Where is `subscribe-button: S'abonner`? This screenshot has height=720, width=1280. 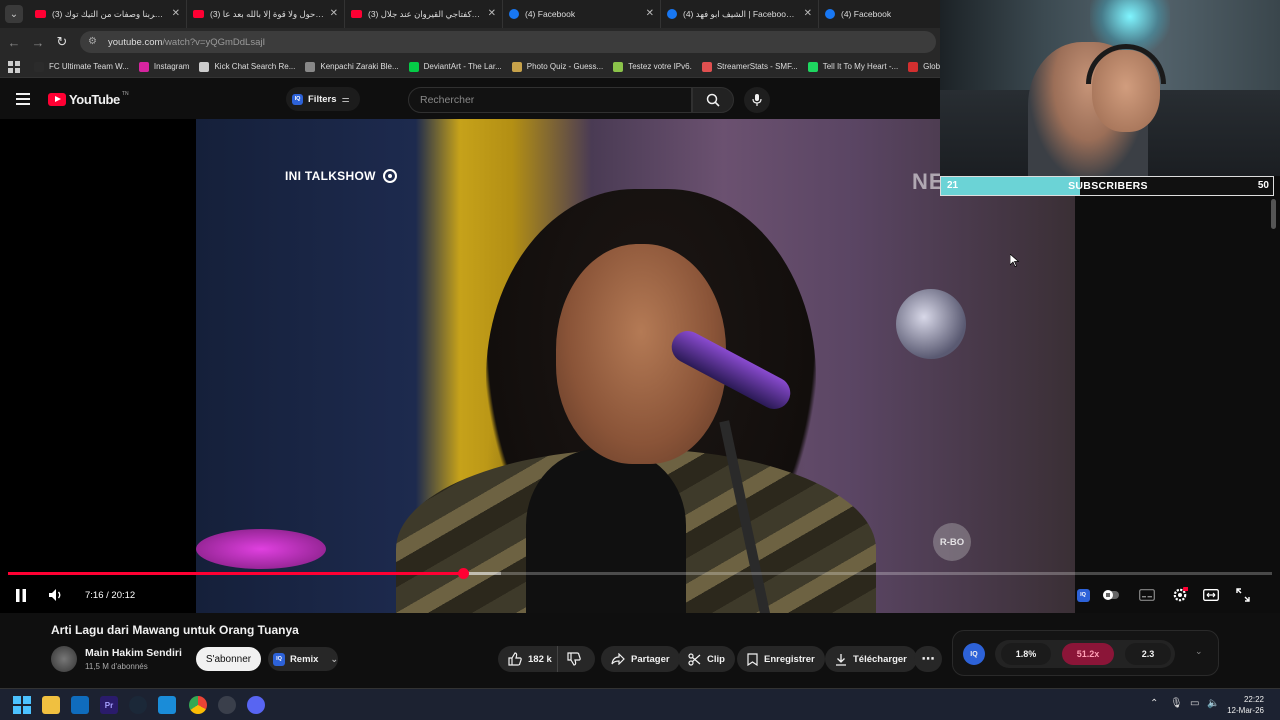 subscribe-button: S'abonner is located at coordinates (228, 659).